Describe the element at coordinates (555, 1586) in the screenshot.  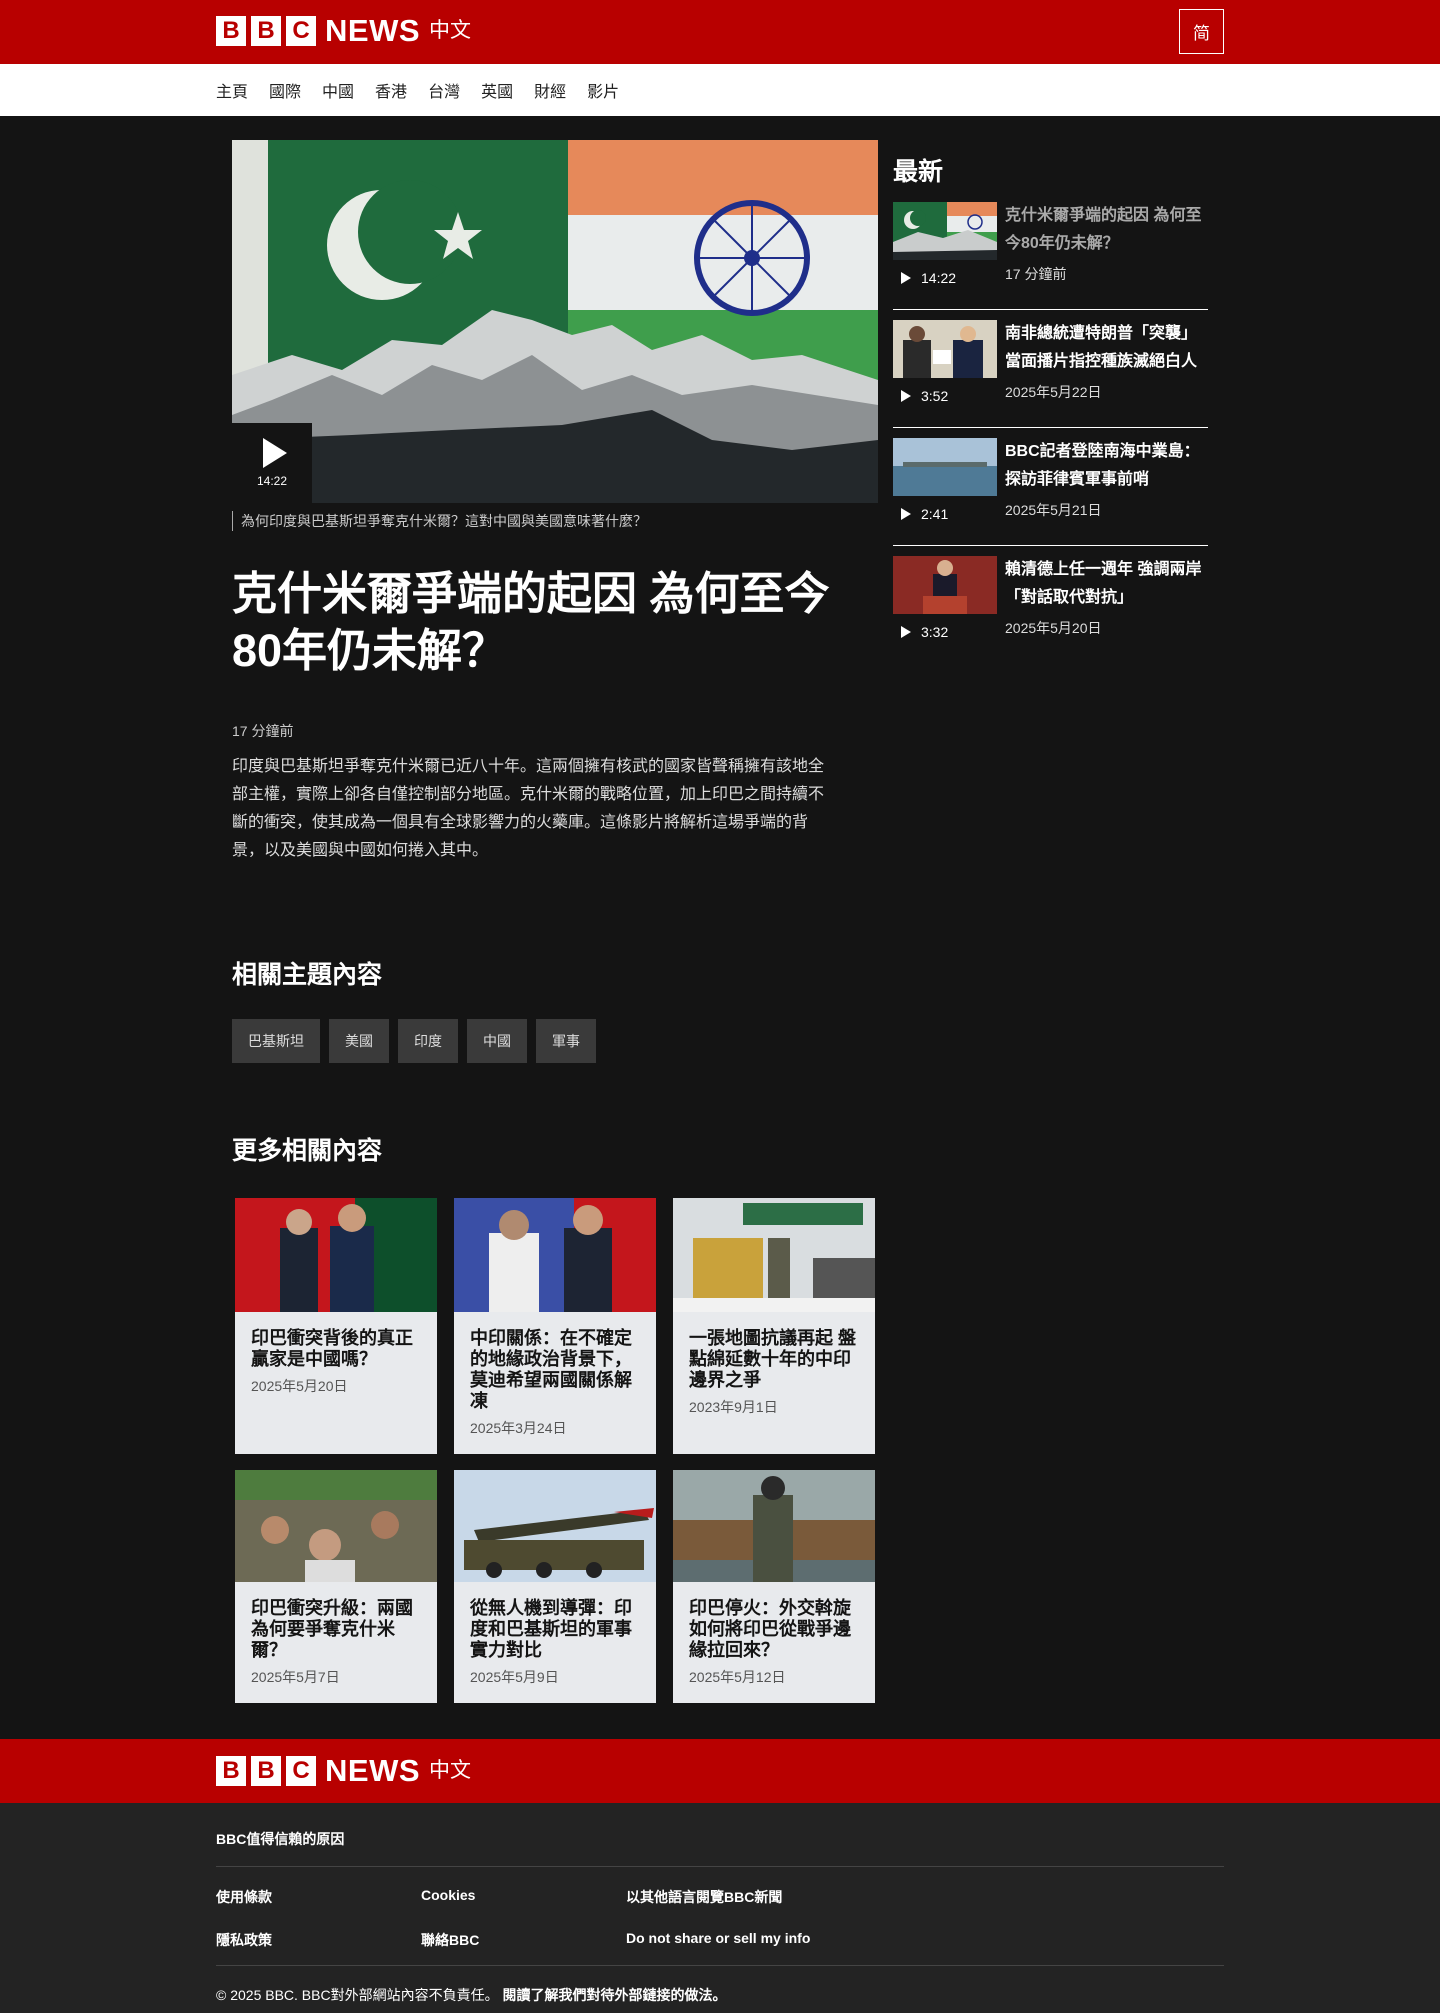
I see `related-card: 從無人機到導彈：印度和巴基斯坦的軍事實力對比 2025年5月9日` at that location.